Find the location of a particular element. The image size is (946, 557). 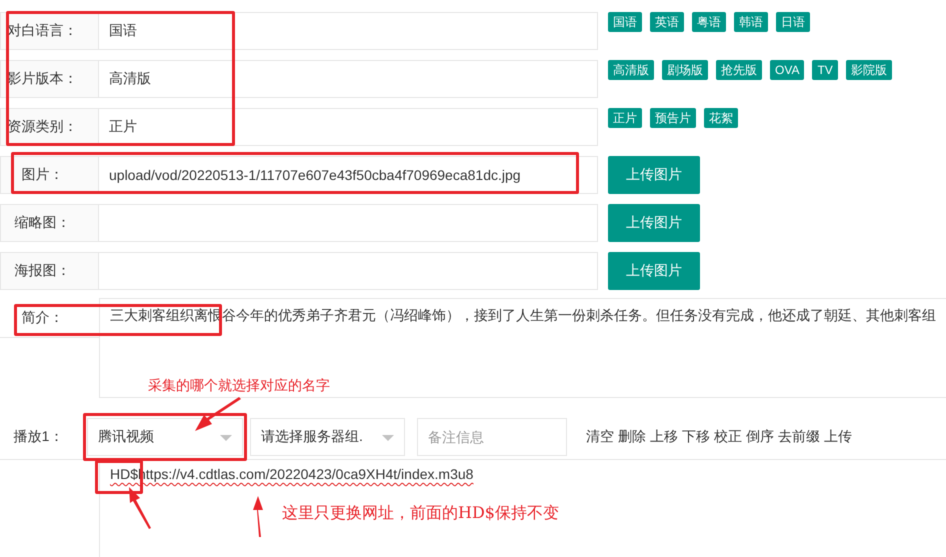

tag-button: 高清版 is located at coordinates (631, 70).